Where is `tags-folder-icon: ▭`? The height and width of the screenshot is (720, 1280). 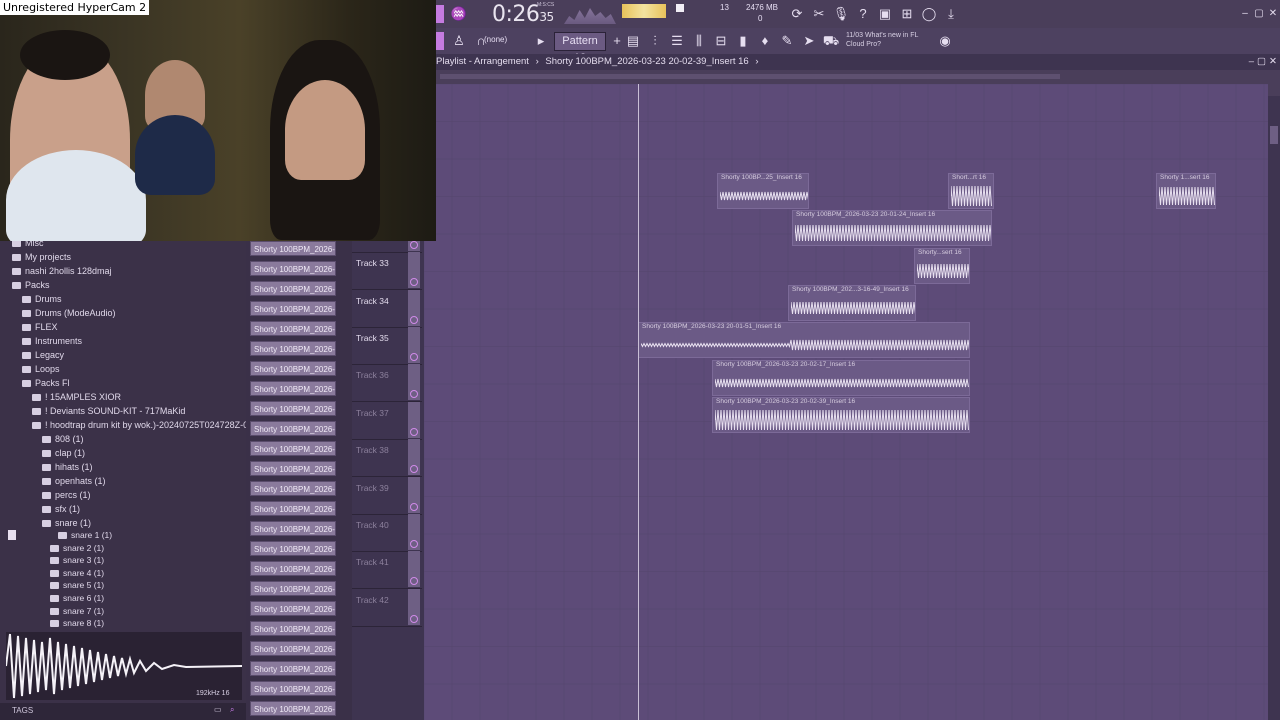 tags-folder-icon: ▭ is located at coordinates (218, 709).